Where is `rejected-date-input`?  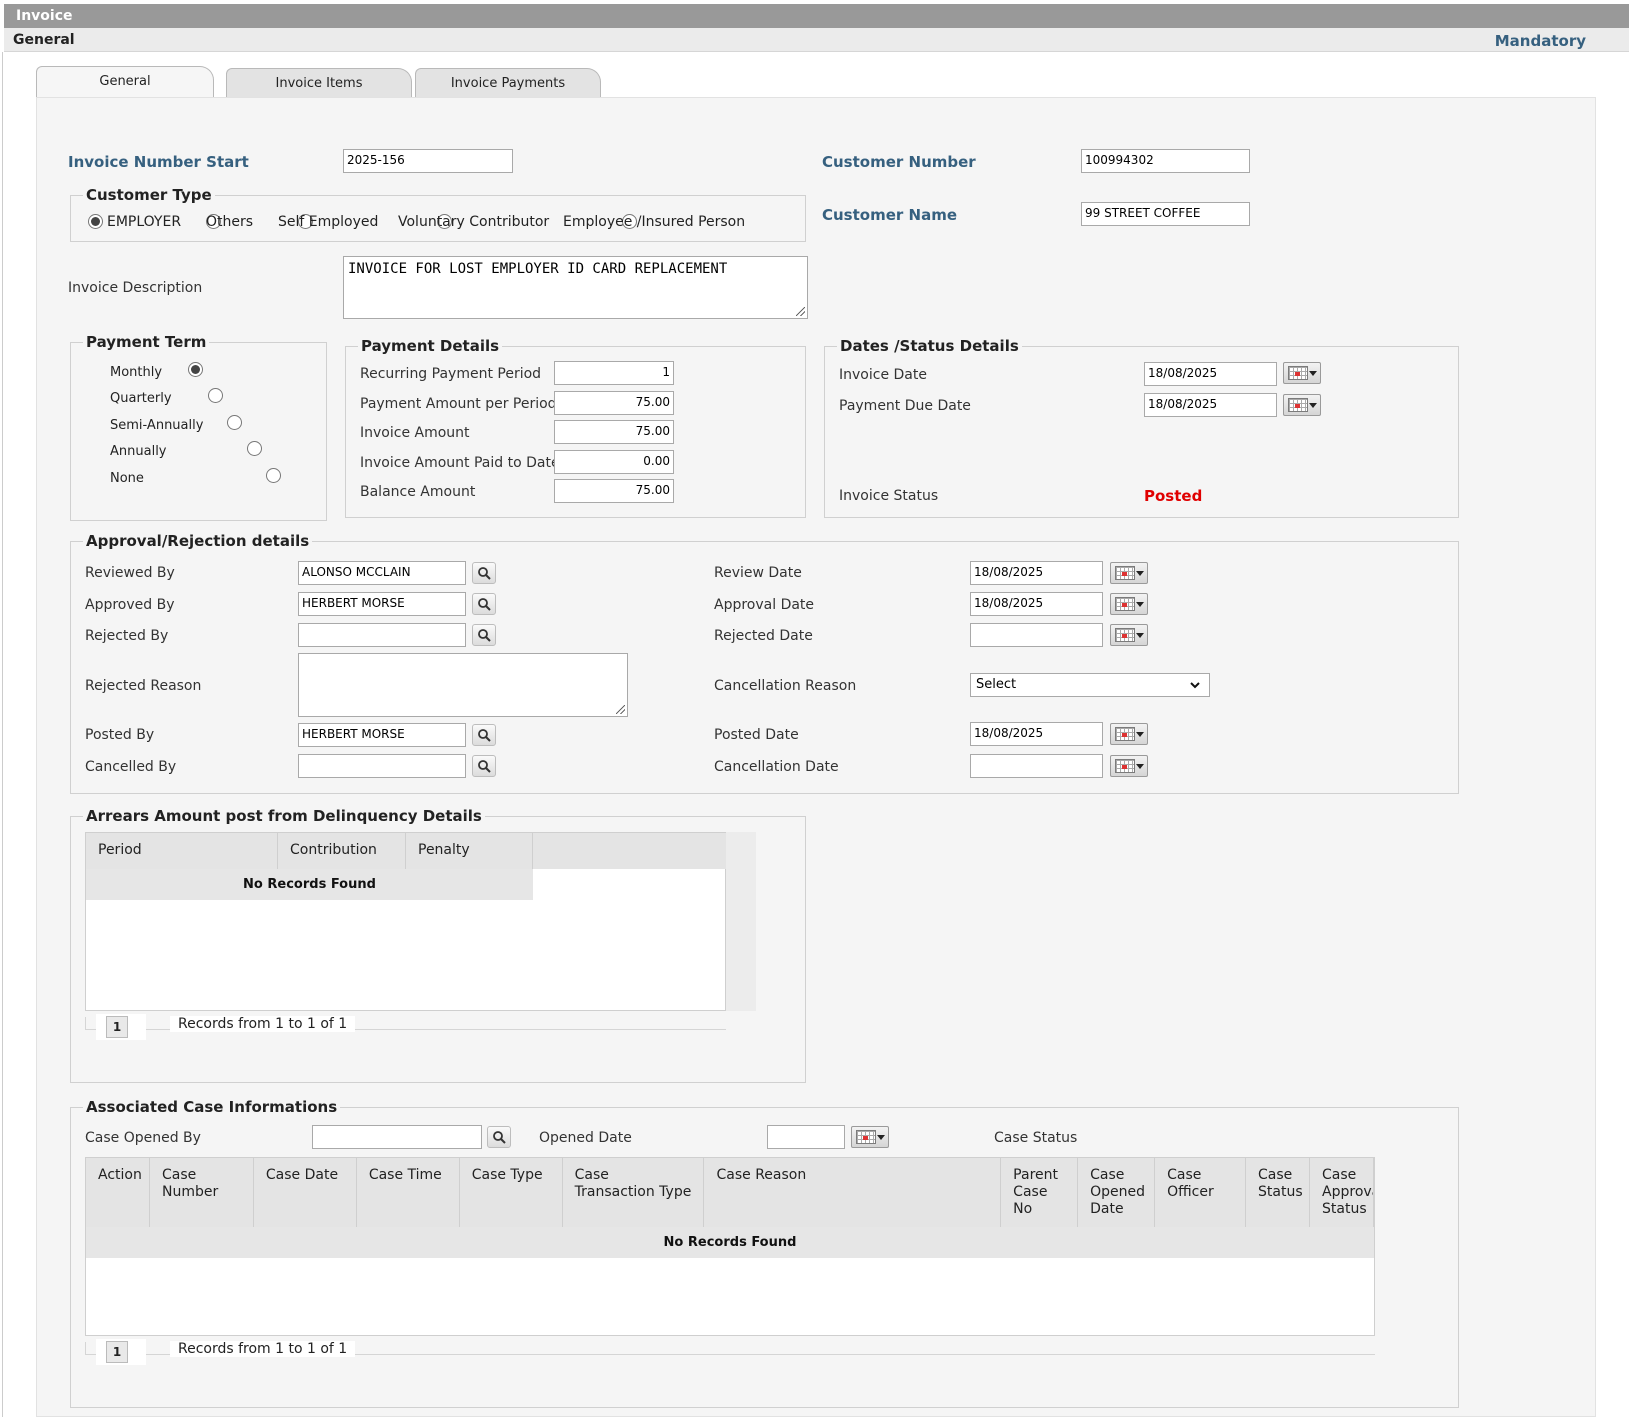
rejected-date-input is located at coordinates (1036, 635).